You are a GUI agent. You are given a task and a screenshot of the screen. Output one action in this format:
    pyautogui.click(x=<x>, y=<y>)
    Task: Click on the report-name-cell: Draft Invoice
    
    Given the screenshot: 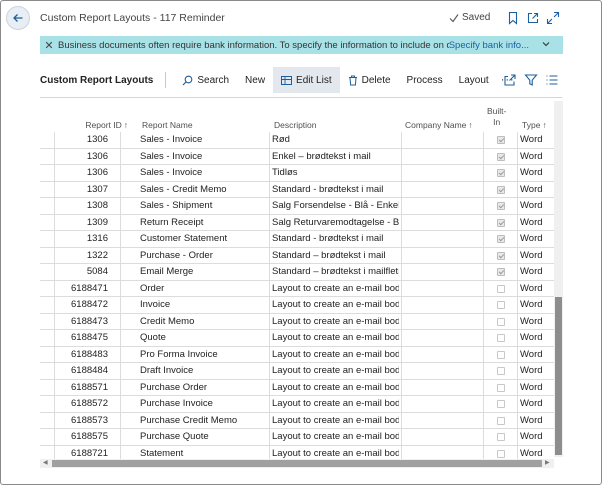 What is the action you would take?
    pyautogui.click(x=203, y=371)
    